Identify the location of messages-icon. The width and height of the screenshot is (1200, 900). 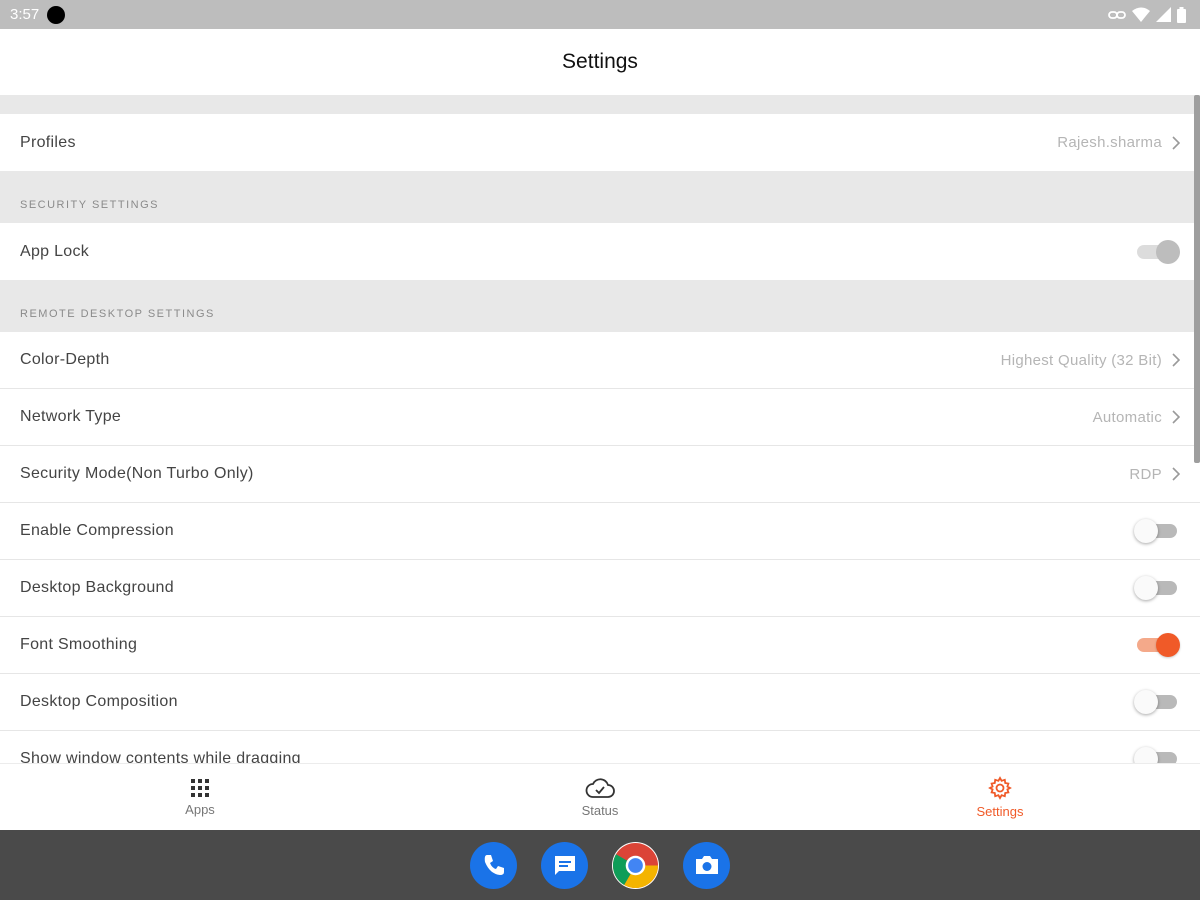
(564, 865).